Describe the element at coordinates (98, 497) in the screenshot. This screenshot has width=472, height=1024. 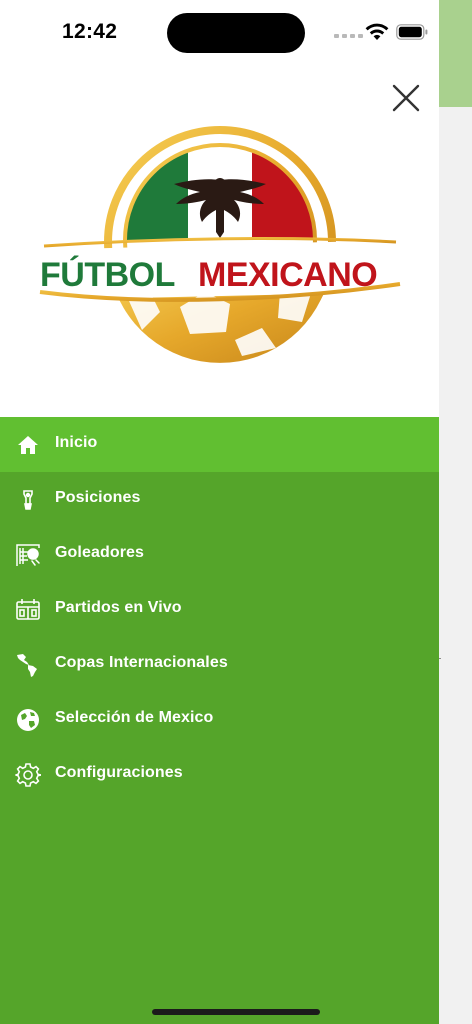
I see `menu-item-label: Posiciones` at that location.